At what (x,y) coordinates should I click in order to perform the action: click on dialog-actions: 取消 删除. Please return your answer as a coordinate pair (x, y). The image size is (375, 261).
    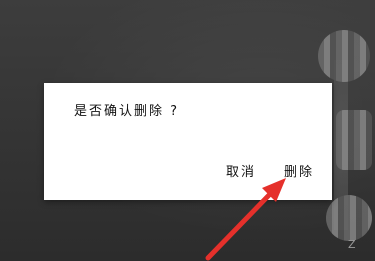
    Looking at the image, I should click on (270, 170).